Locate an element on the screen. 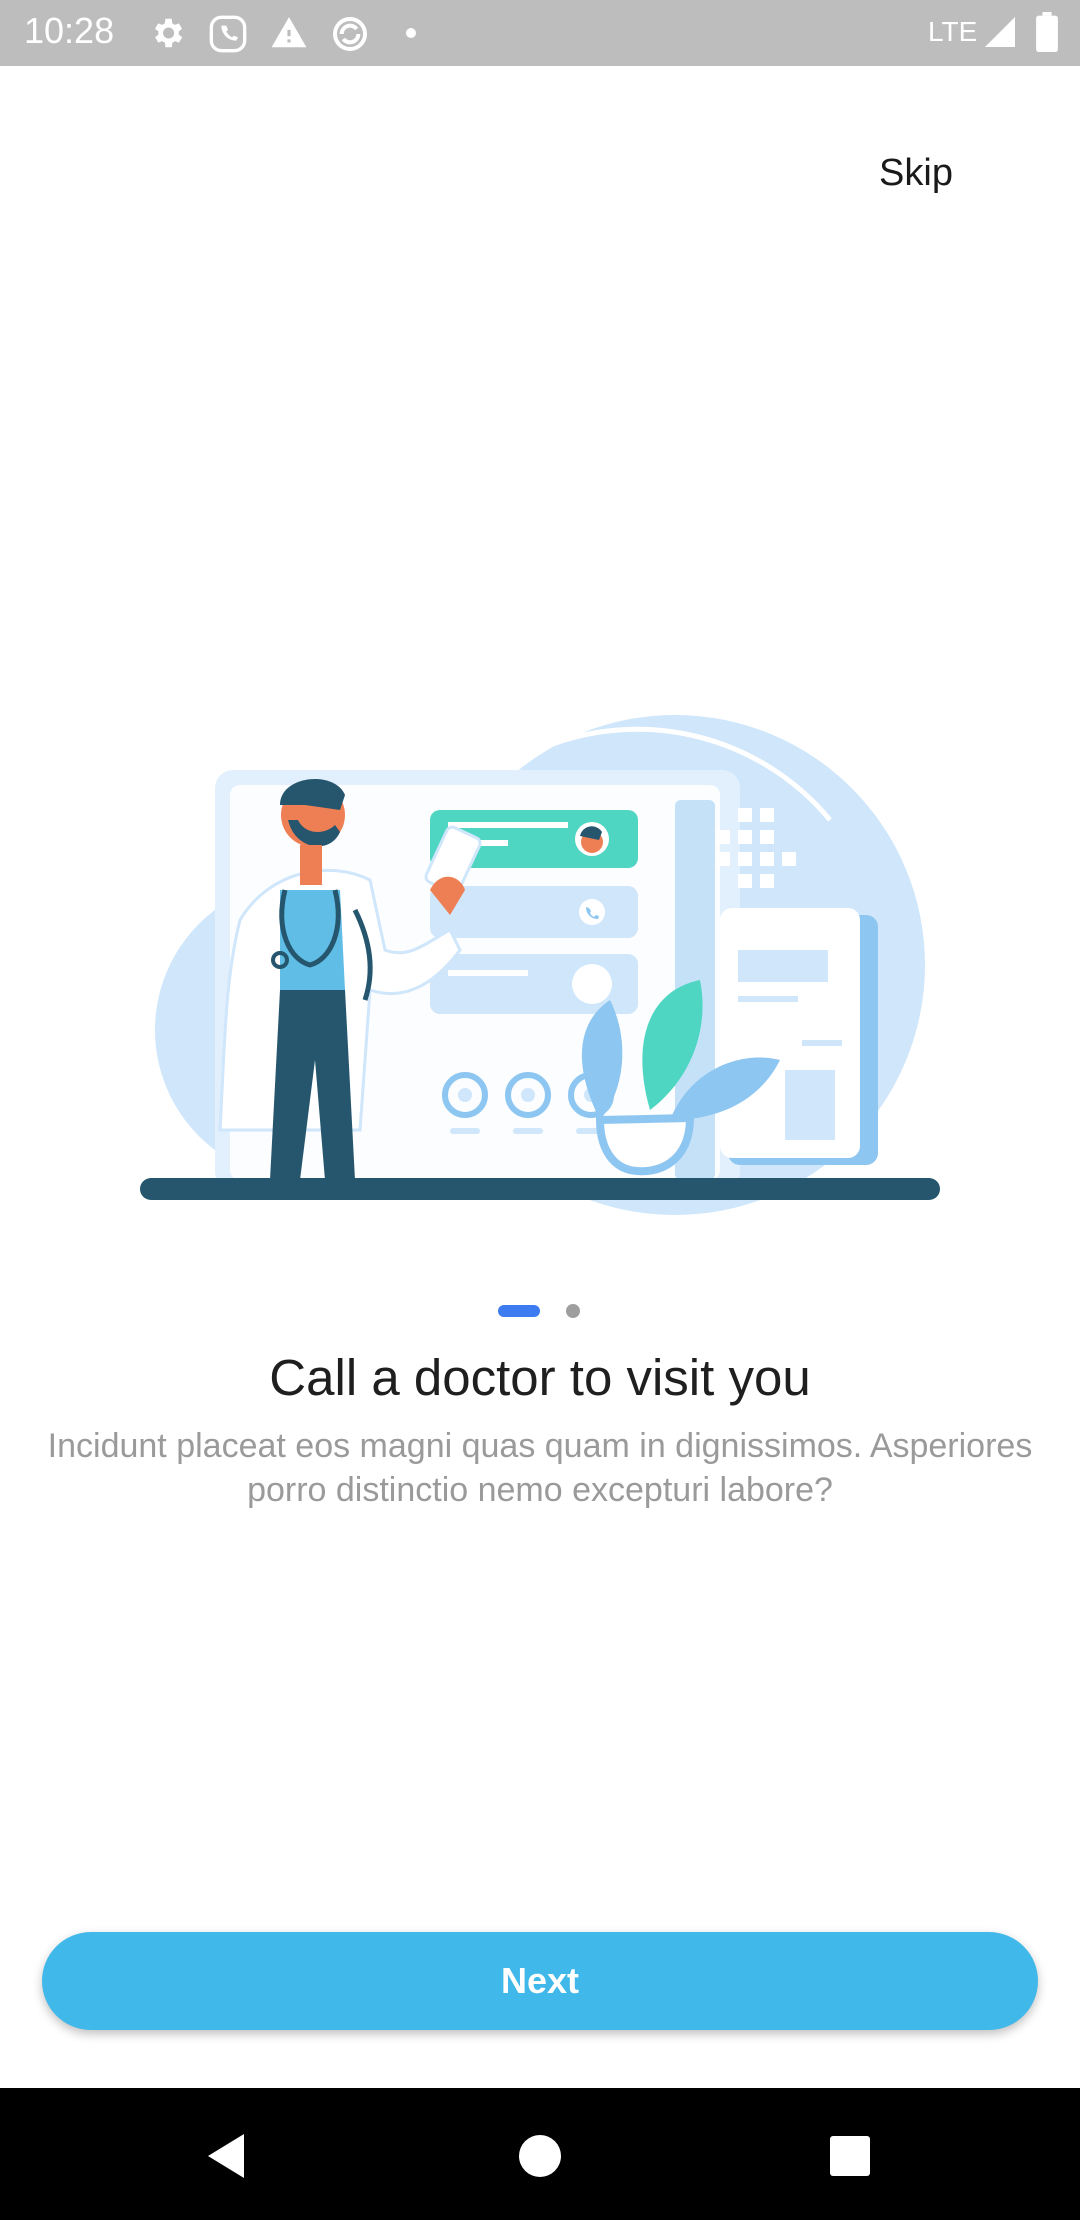  recents-icon is located at coordinates (850, 2156).